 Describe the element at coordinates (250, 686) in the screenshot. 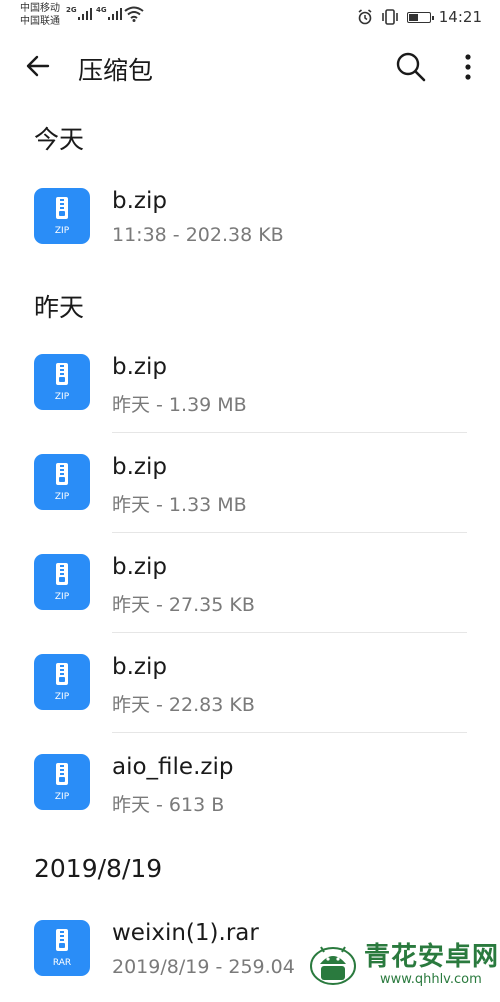

I see `file-list-item: ZIP b.zip 昨天 - 22.83 KB` at that location.